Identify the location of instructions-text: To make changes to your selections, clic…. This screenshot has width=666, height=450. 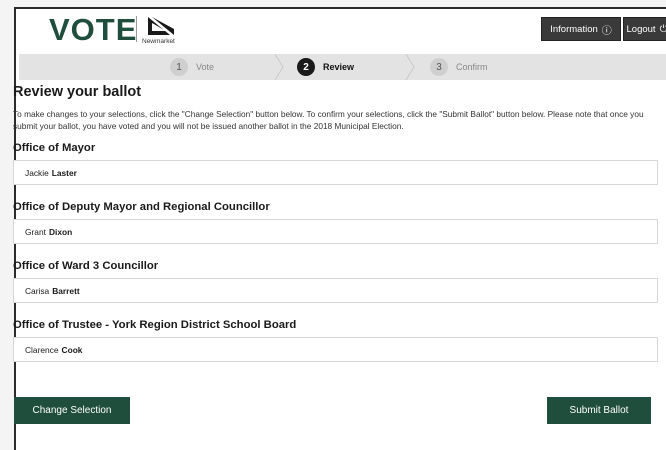
(328, 120).